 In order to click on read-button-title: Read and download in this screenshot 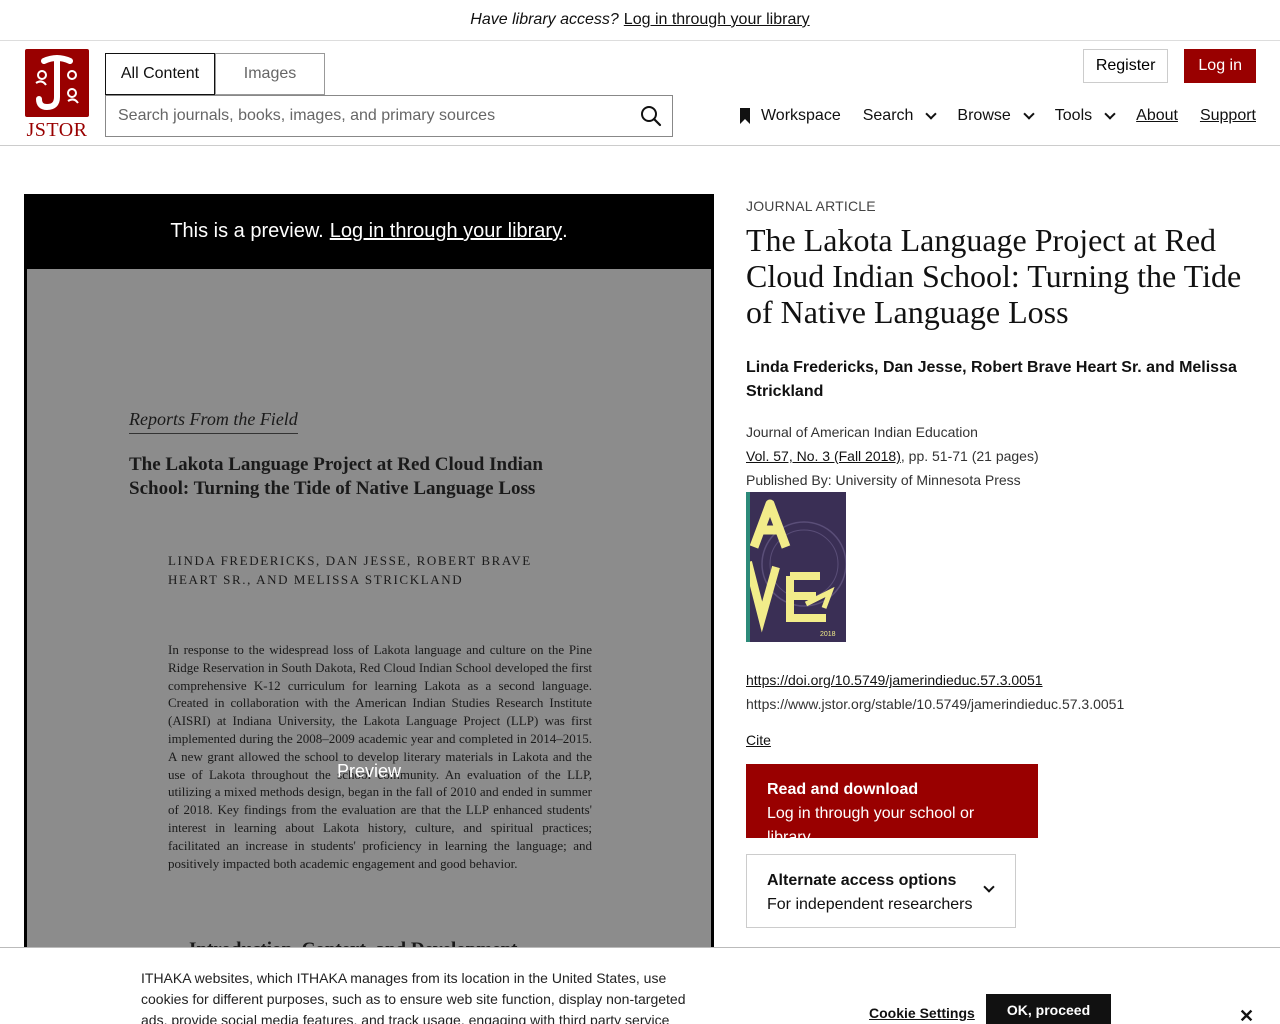, I will do `click(843, 789)`.